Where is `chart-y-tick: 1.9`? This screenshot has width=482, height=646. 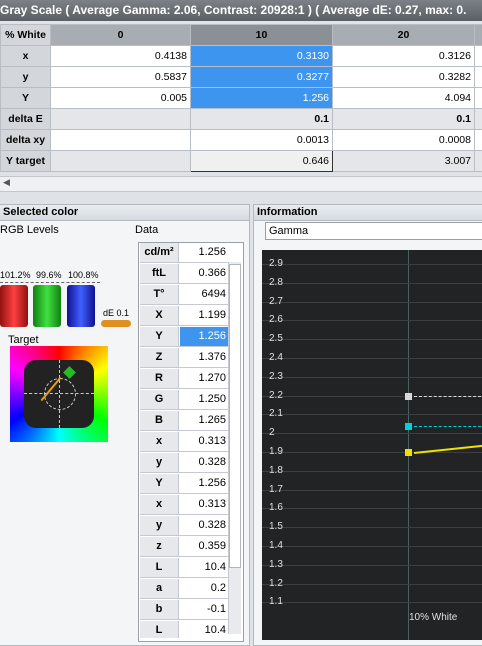
chart-y-tick: 1.9 is located at coordinates (276, 451).